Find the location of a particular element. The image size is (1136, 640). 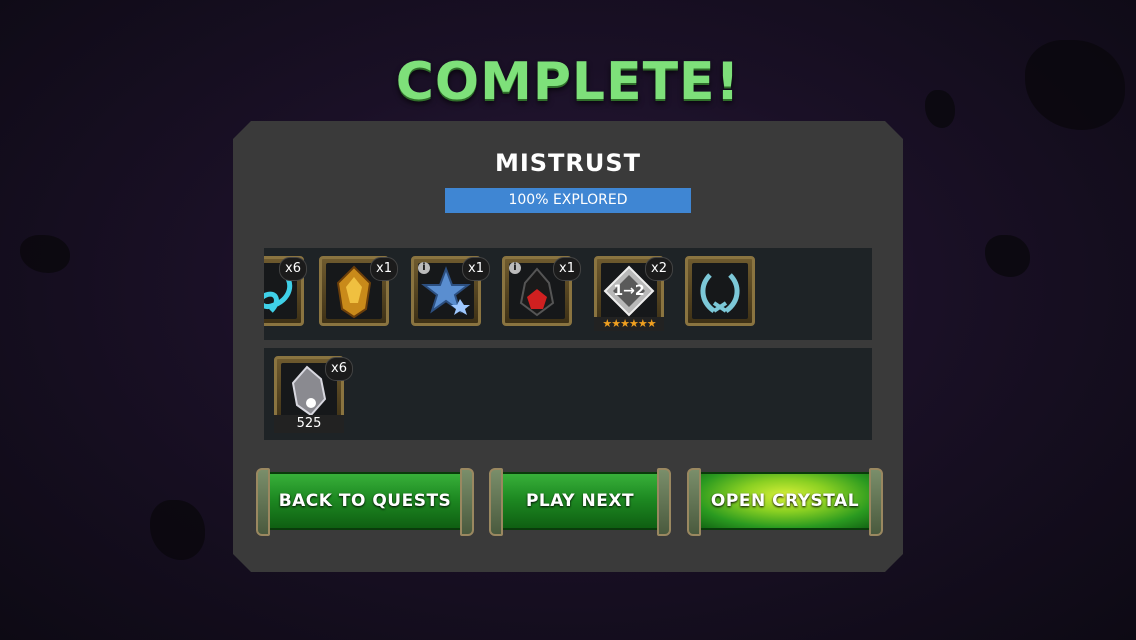

reward-item: x6 525 is located at coordinates (309, 391).